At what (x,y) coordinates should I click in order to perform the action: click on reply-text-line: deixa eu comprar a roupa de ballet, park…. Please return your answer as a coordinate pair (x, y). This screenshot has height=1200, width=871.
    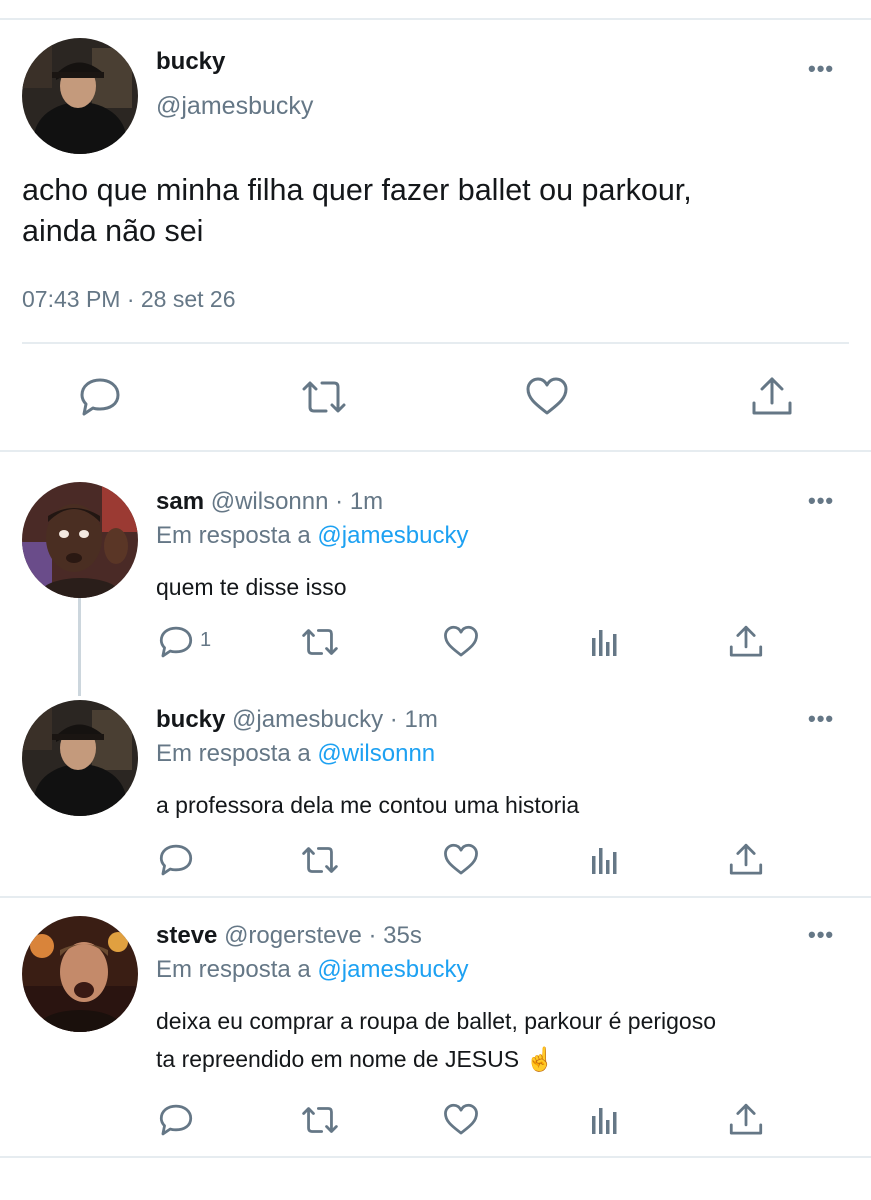
    Looking at the image, I should click on (436, 1021).